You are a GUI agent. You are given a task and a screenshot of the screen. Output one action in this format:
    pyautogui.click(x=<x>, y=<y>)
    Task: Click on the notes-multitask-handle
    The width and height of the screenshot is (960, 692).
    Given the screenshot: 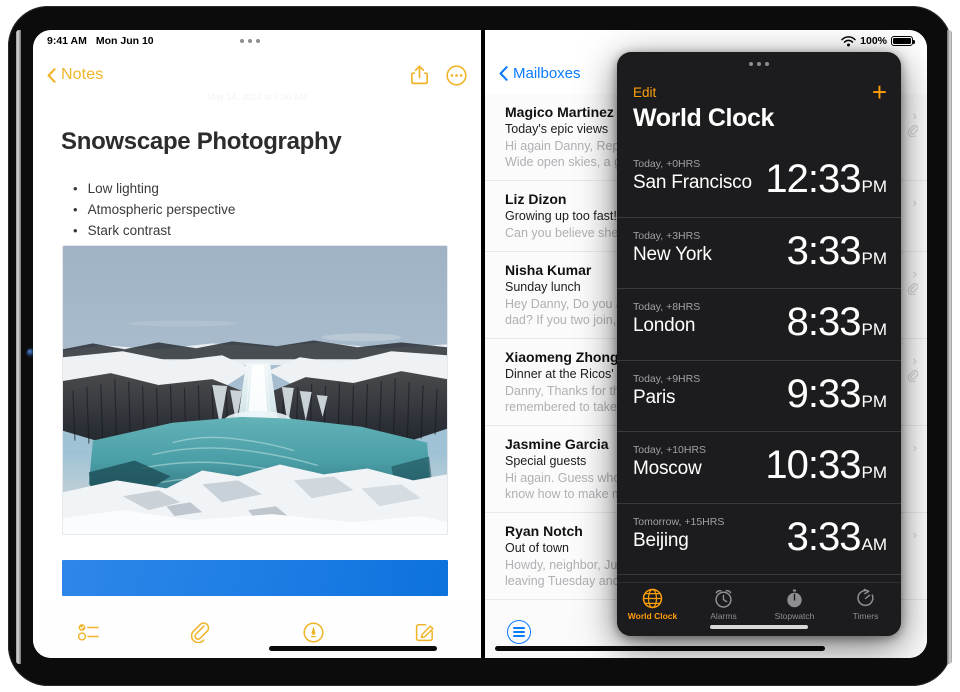 What is the action you would take?
    pyautogui.click(x=250, y=41)
    